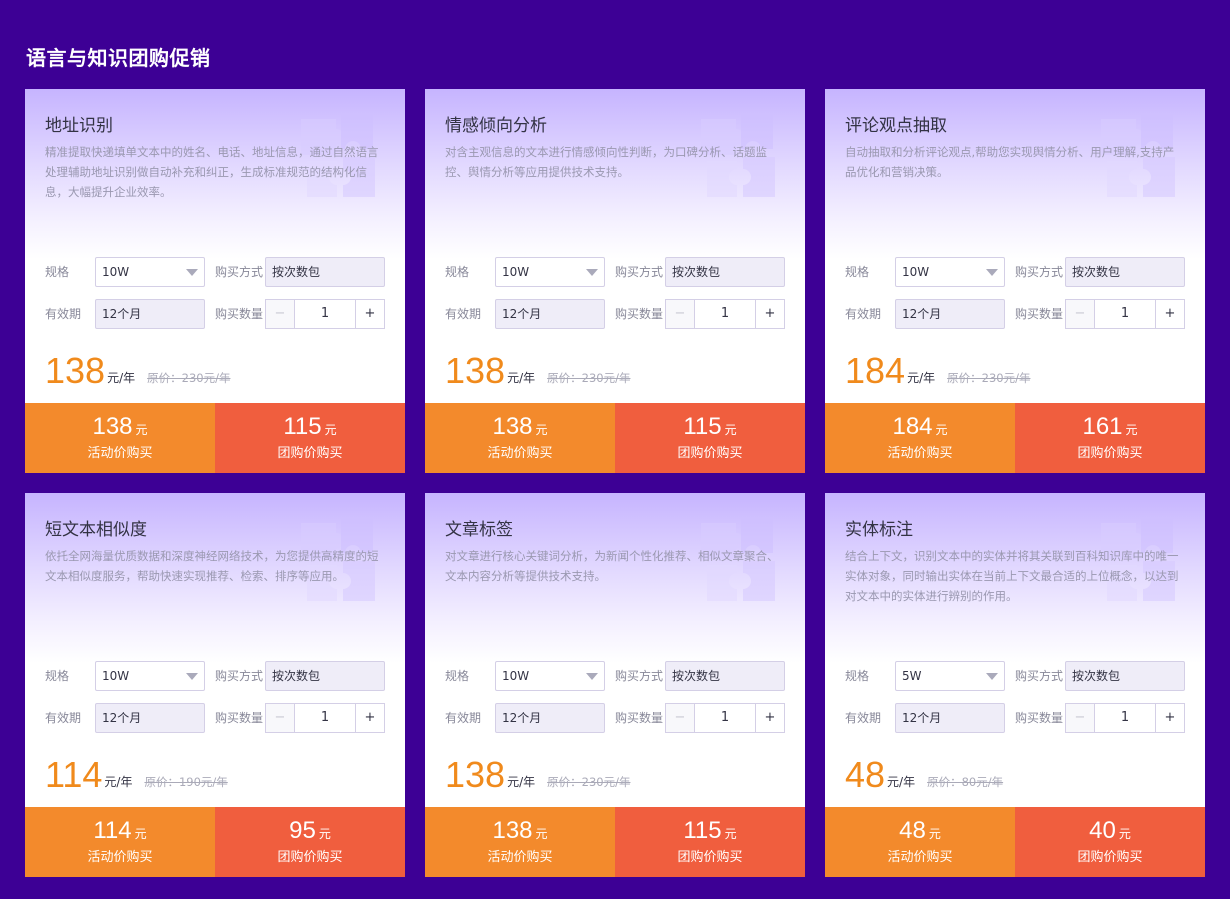 The width and height of the screenshot is (1230, 899). I want to click on card-title: 实体标注, so click(879, 530).